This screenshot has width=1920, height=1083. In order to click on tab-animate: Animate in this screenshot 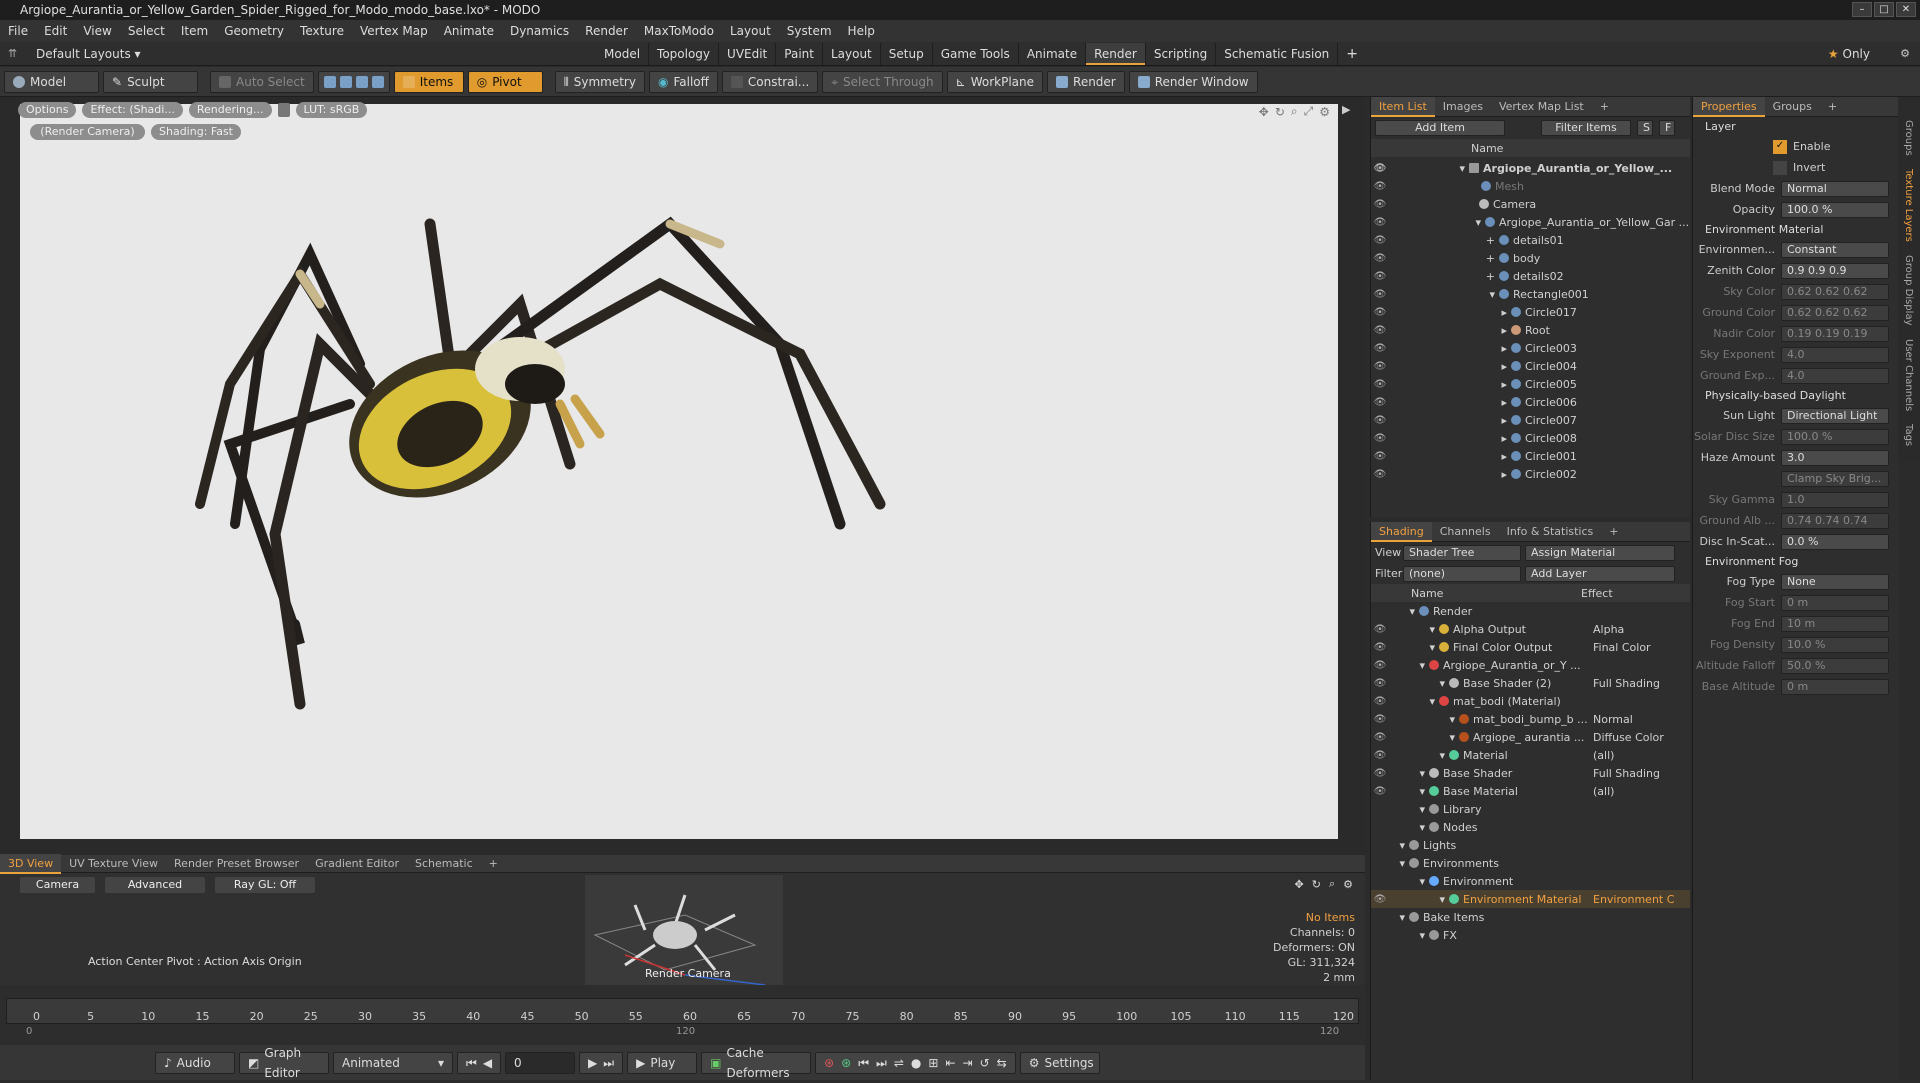, I will do `click(1053, 53)`.